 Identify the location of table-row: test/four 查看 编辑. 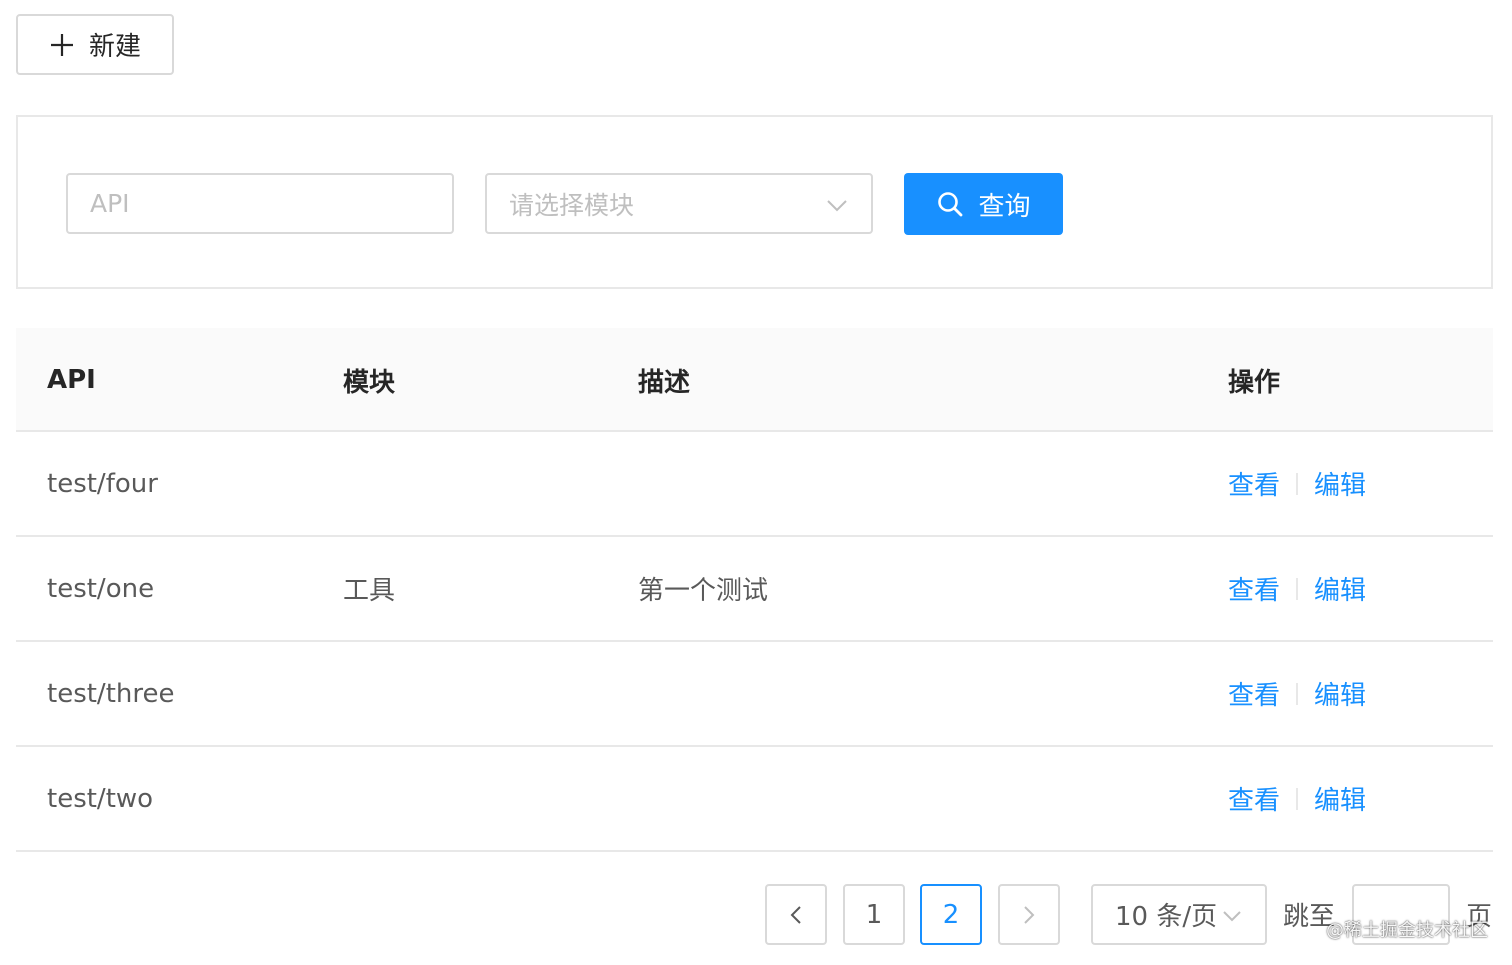
(754, 484).